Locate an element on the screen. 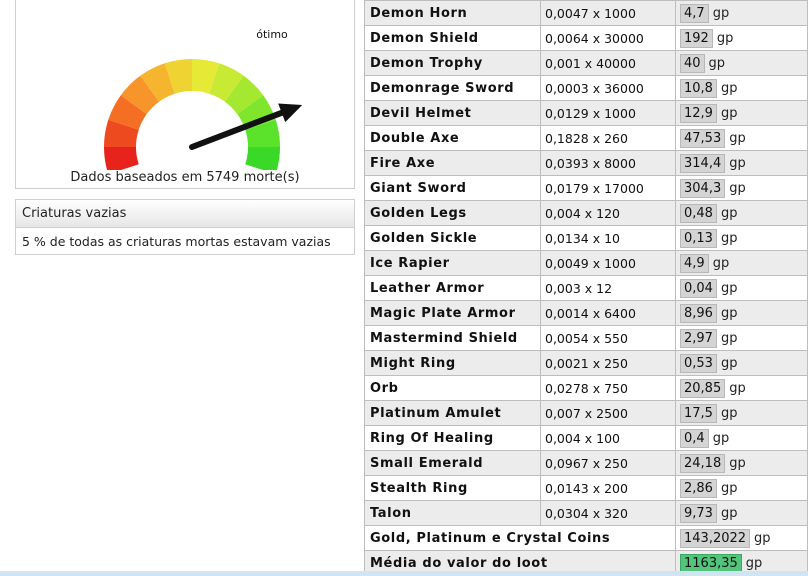 The width and height of the screenshot is (808, 576). item-name: Magic Plate Armor is located at coordinates (452, 313).